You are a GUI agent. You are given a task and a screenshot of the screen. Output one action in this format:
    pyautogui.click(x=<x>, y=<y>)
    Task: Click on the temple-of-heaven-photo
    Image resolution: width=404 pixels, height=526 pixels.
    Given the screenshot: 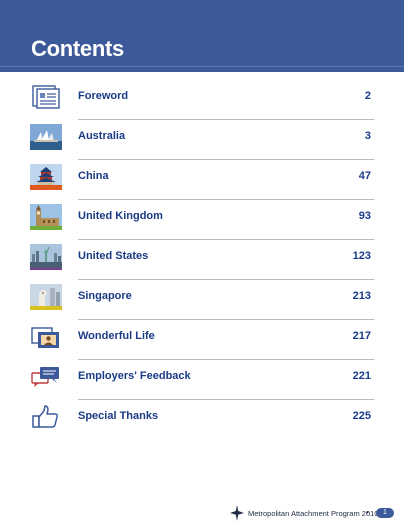 What is the action you would take?
    pyautogui.click(x=46, y=177)
    